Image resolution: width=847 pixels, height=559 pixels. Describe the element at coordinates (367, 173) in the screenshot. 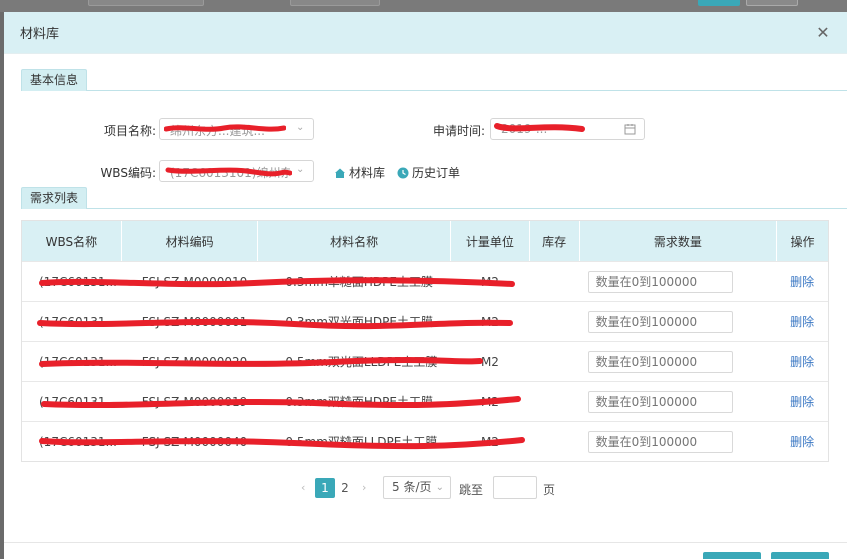

I see `material-library-label: 材料库` at that location.